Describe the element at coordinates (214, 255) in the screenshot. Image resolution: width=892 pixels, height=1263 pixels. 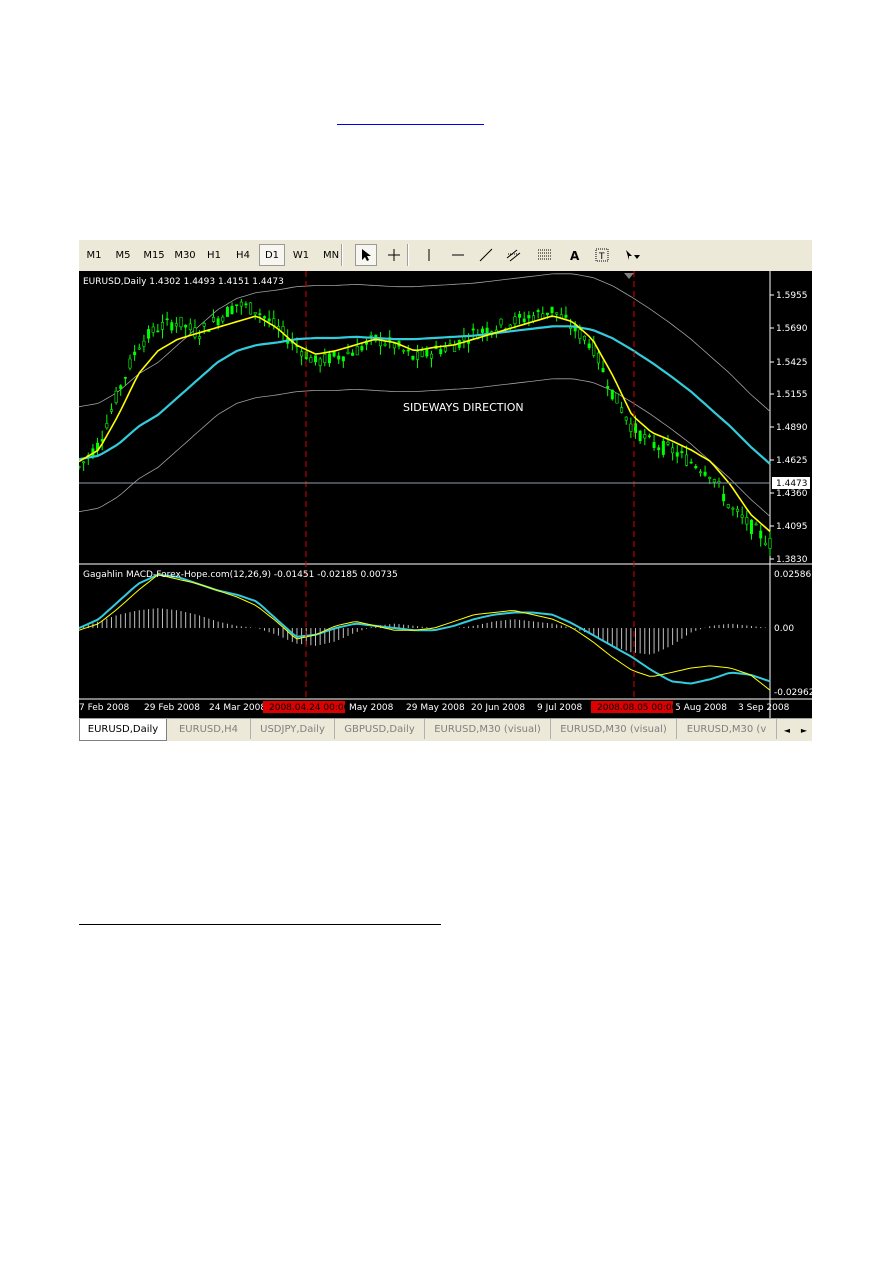
I see `timeframe-button-h1: H1` at that location.